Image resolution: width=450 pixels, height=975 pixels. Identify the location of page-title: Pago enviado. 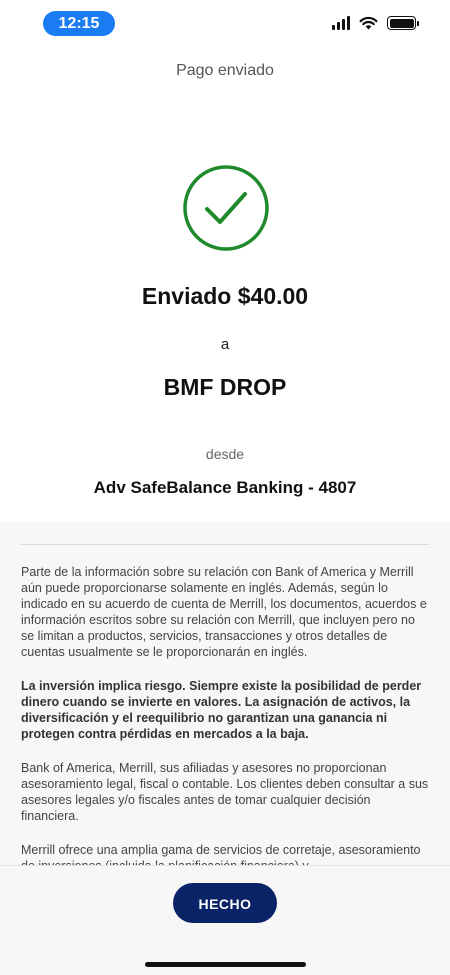
(225, 70).